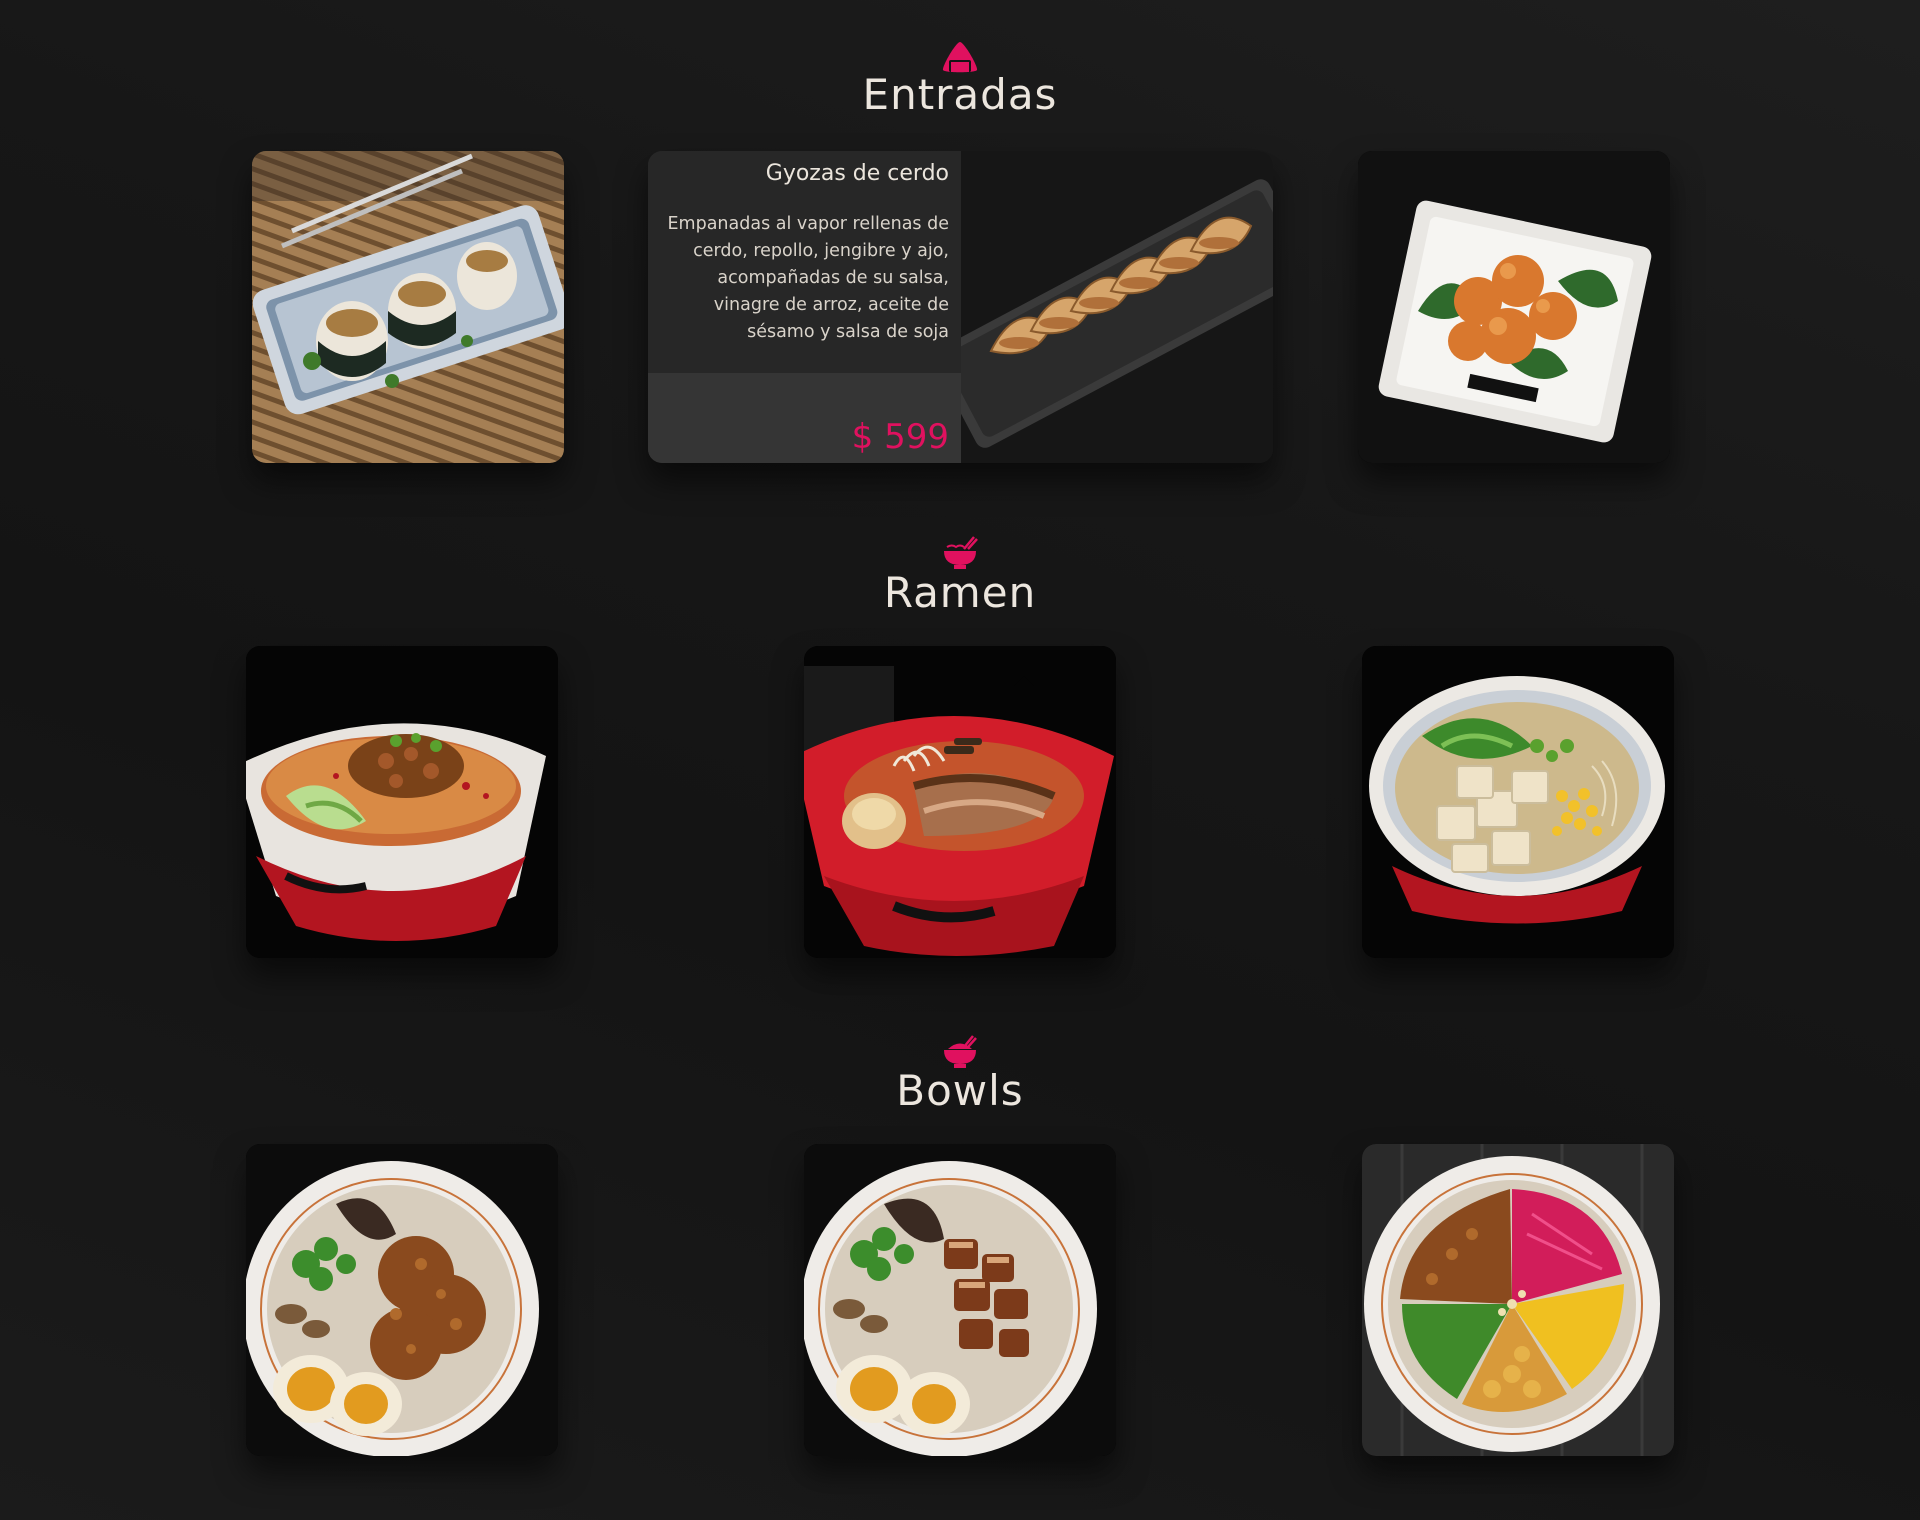 The image size is (1920, 1520). Describe the element at coordinates (960, 94) in the screenshot. I see `section-title: Entradas` at that location.